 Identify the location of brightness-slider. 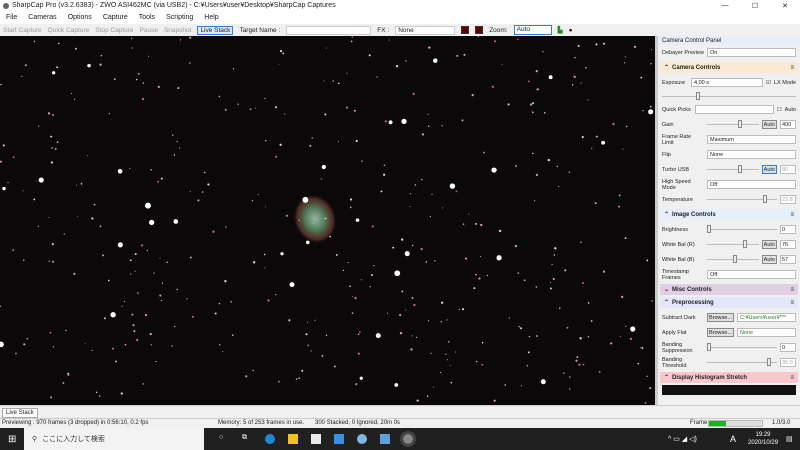
(742, 229).